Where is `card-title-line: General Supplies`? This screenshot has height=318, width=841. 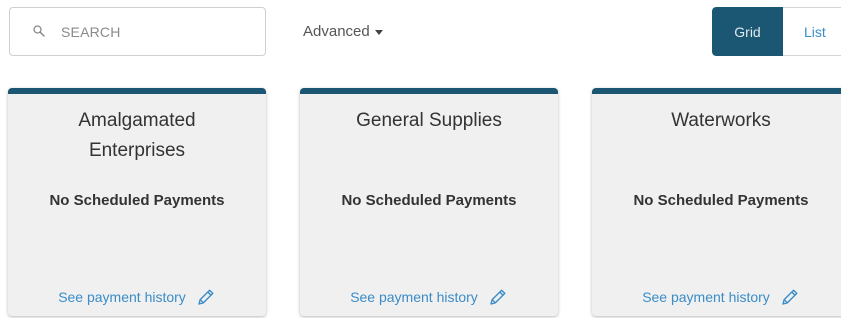
card-title-line: General Supplies is located at coordinates (429, 120).